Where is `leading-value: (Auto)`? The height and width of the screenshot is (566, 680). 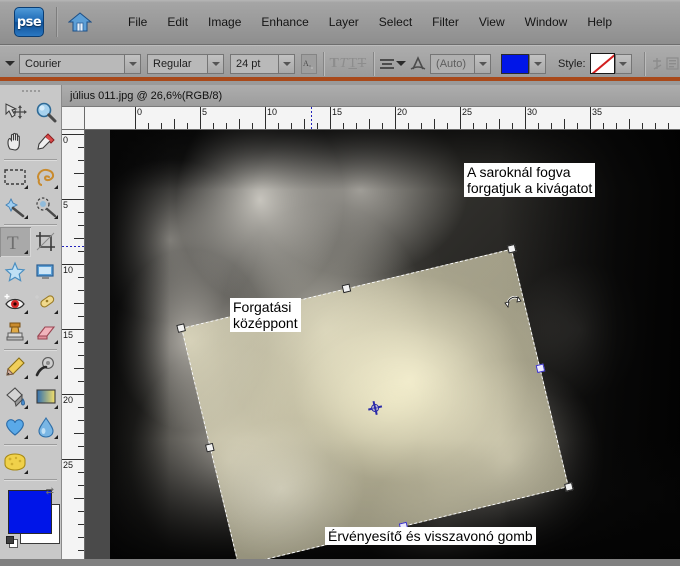
leading-value: (Auto) is located at coordinates (452, 64).